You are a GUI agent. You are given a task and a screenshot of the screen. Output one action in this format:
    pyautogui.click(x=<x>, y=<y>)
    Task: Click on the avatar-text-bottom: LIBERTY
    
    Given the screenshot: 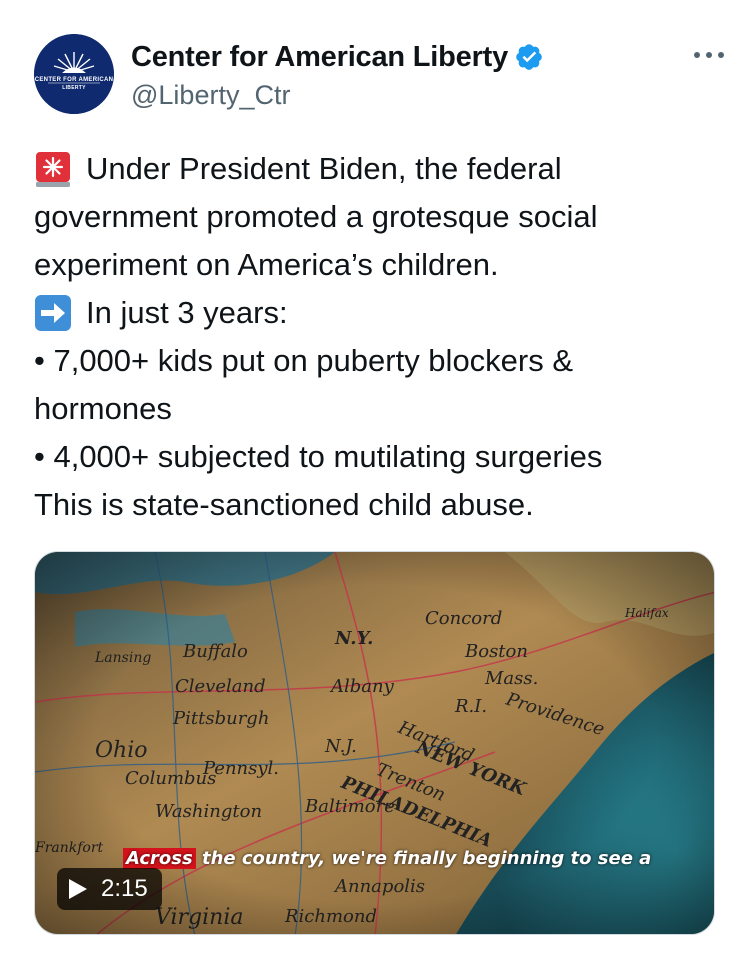 What is the action you would take?
    pyautogui.click(x=74, y=88)
    